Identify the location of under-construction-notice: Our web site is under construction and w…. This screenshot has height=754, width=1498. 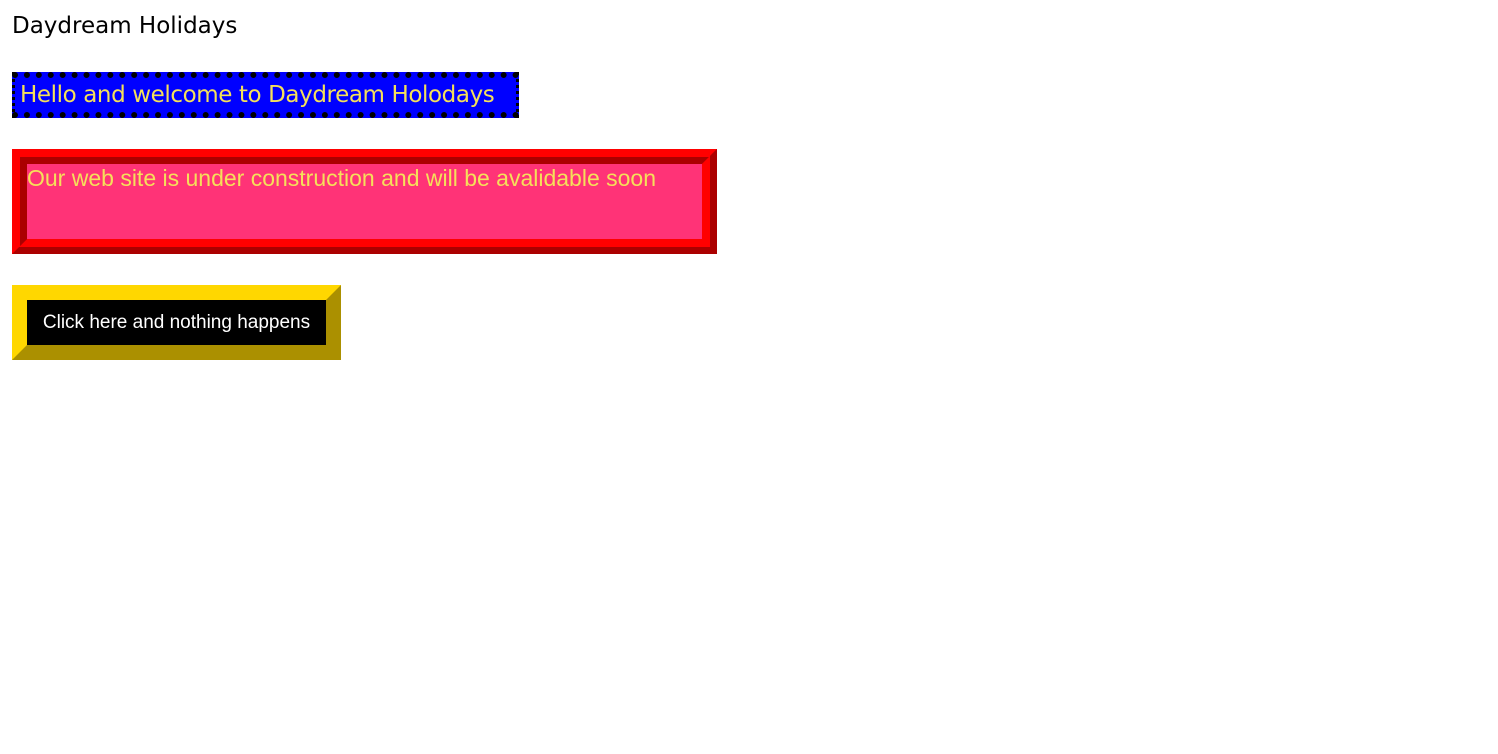
(364, 201).